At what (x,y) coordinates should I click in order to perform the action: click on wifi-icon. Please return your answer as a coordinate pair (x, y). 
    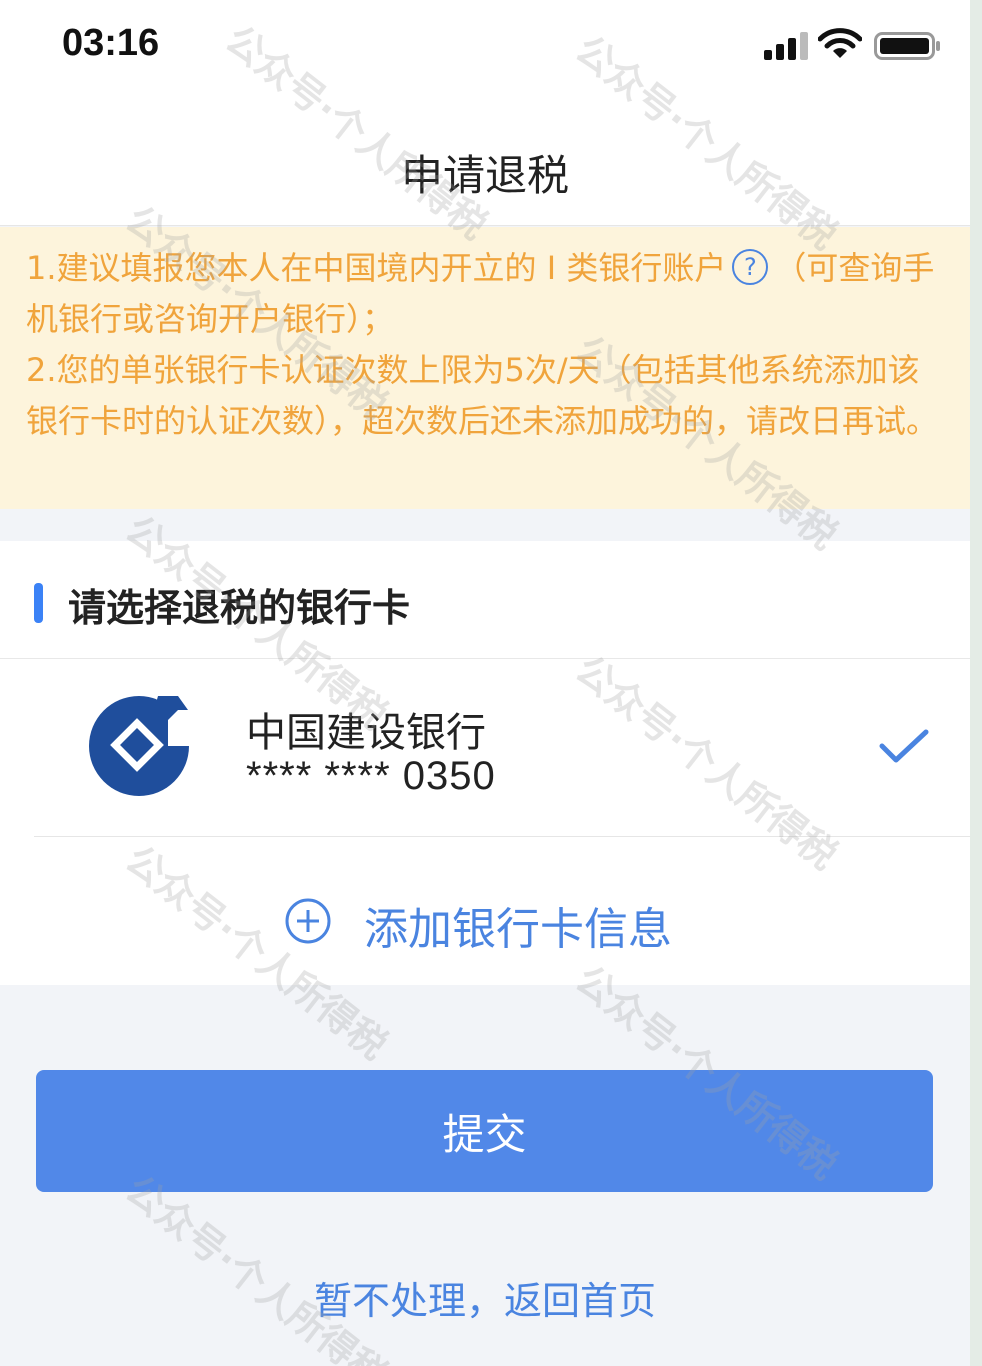
    Looking at the image, I should click on (840, 43).